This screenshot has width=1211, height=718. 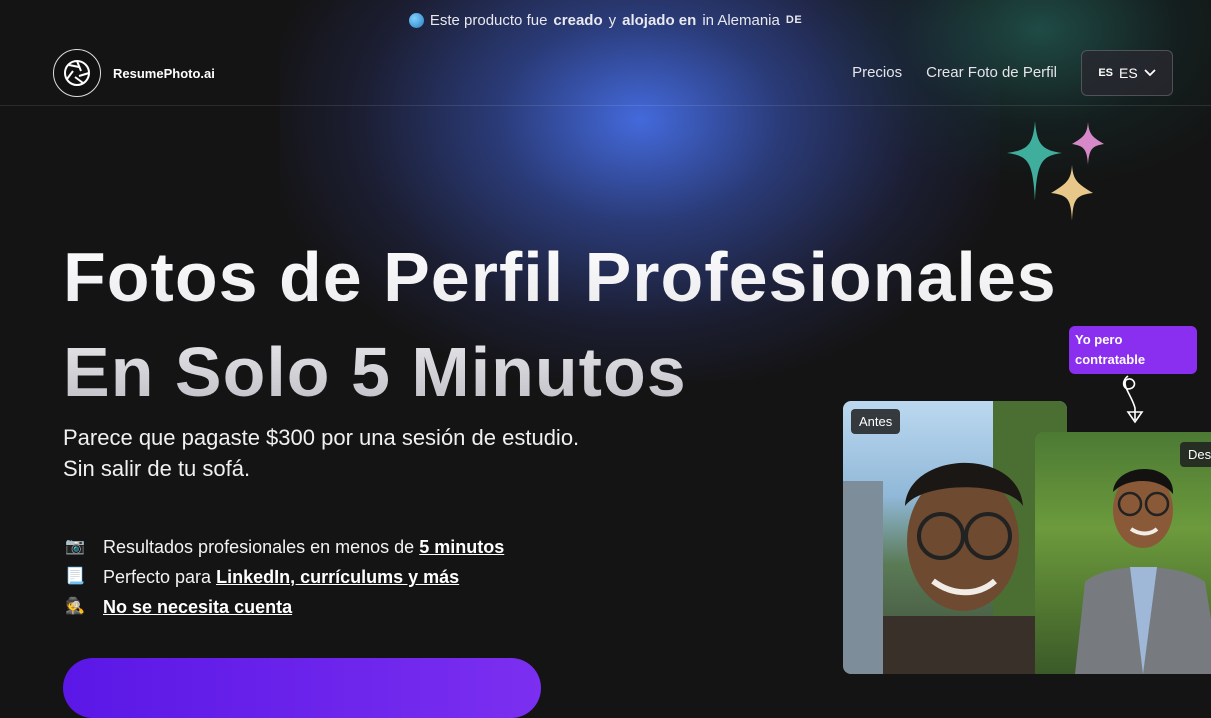 I want to click on nav-link-create-photo: Crear Foto de Perfil, so click(x=991, y=72).